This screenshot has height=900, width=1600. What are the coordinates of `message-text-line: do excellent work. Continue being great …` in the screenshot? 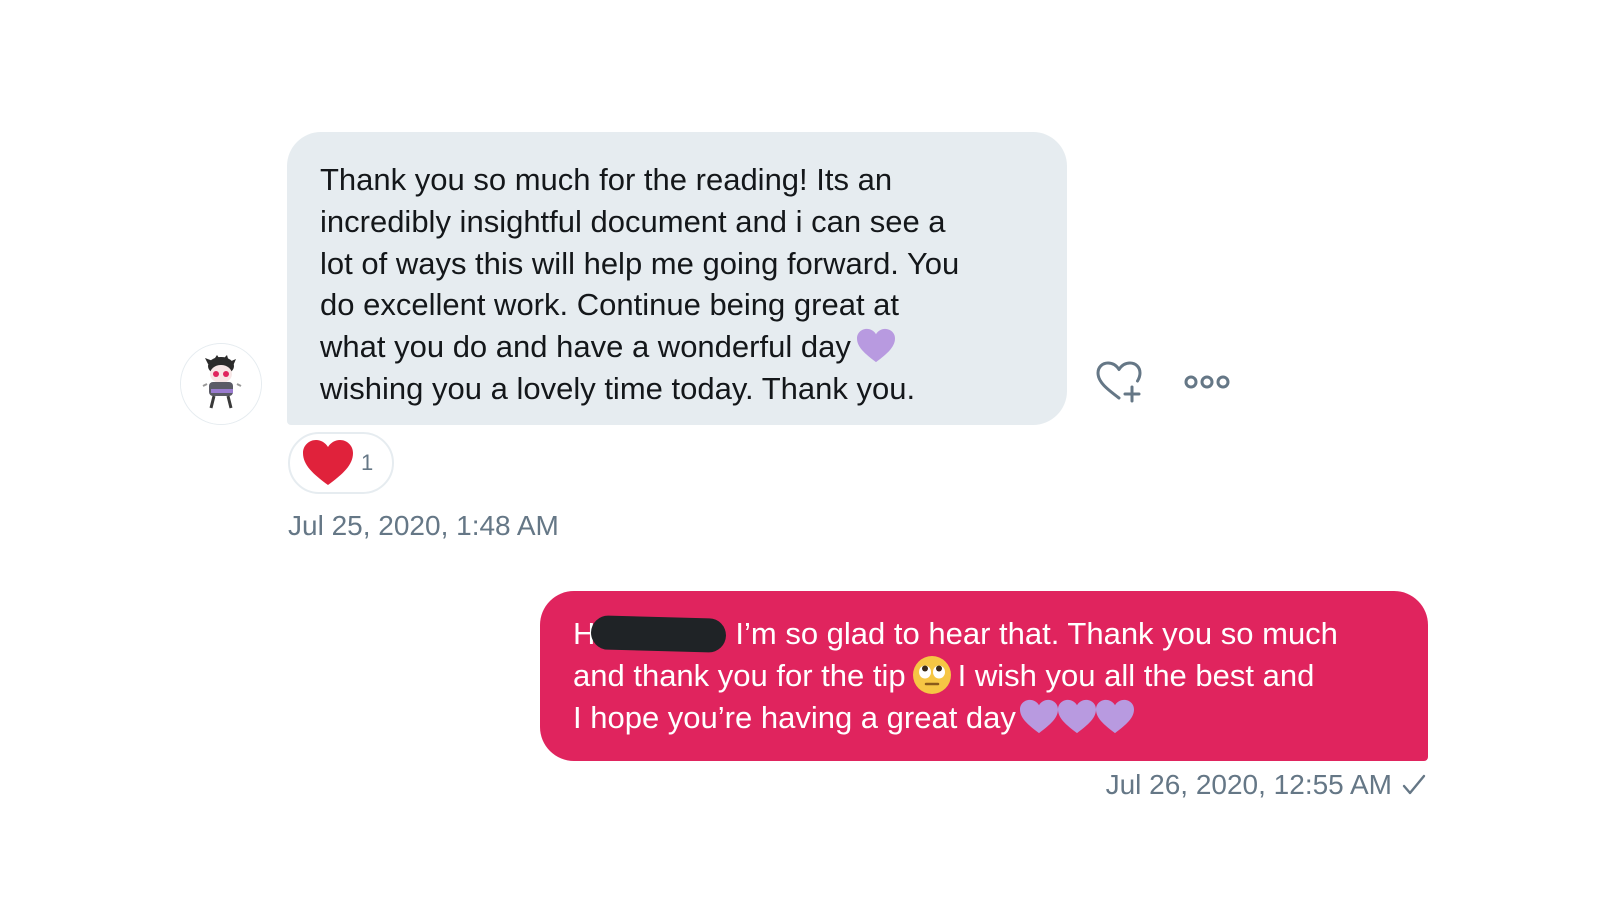 It's located at (610, 305).